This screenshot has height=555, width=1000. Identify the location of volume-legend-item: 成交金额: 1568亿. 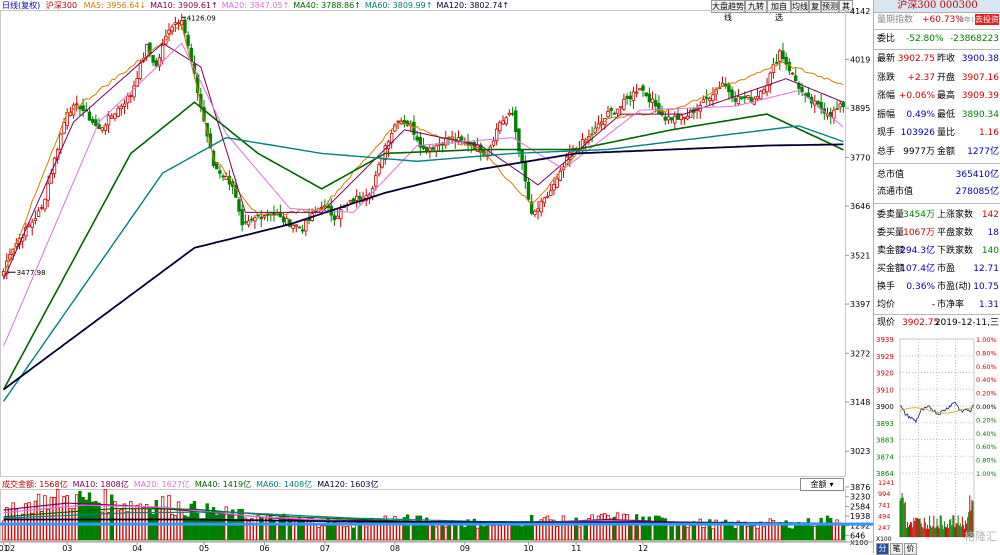
(35, 484).